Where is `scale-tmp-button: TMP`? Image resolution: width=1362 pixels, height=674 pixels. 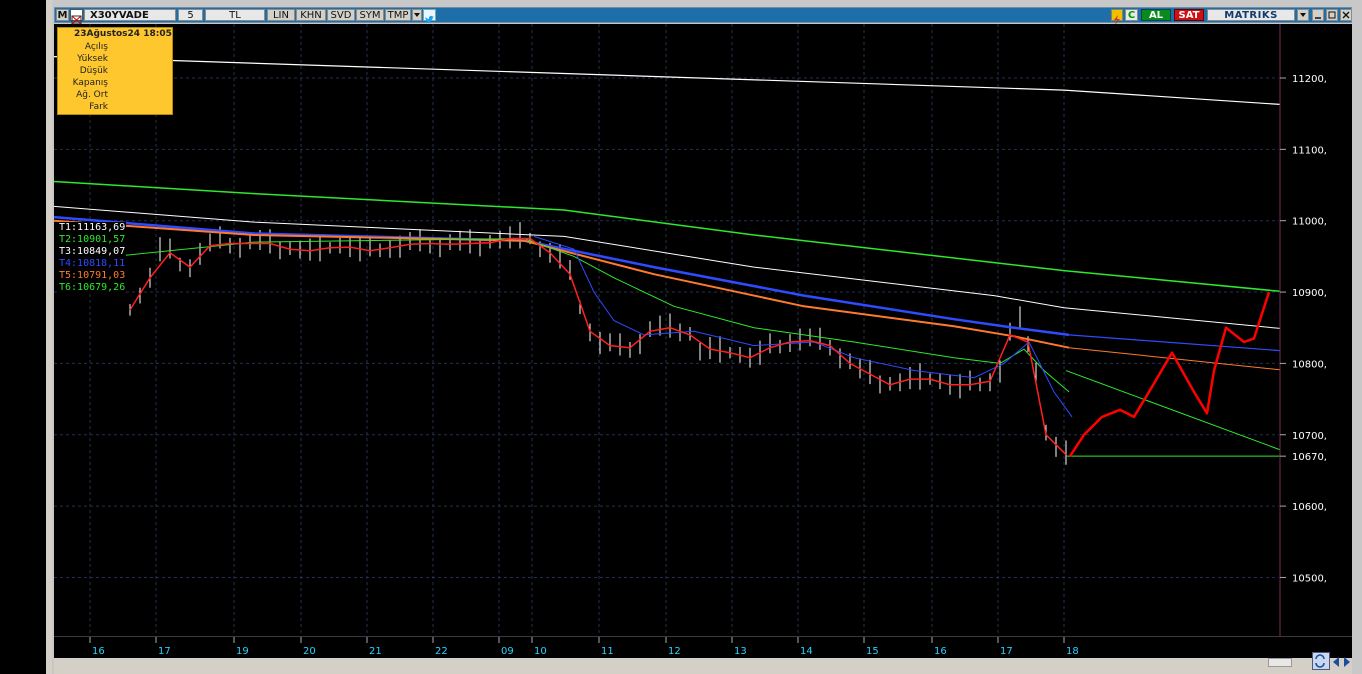 scale-tmp-button: TMP is located at coordinates (398, 15).